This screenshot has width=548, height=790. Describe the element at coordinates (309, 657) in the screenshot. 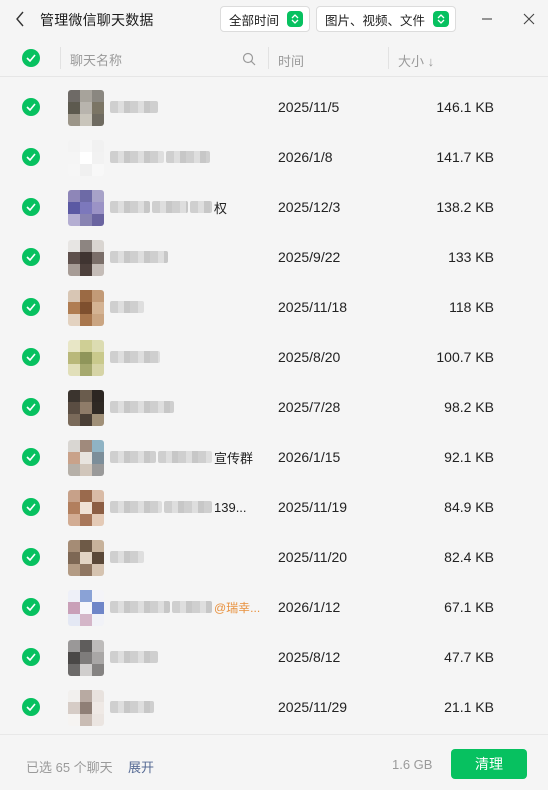

I see `row-time: 2025/8/12` at that location.